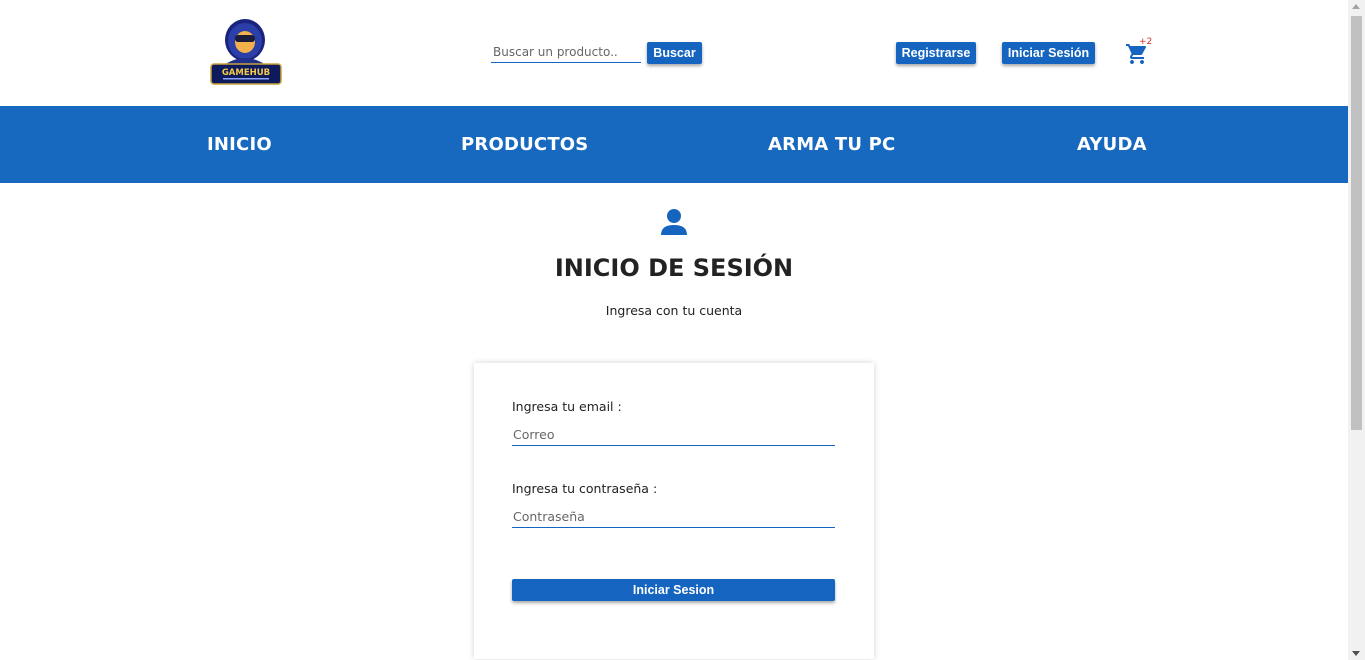 This screenshot has height=660, width=1365. I want to click on scroll-up-icon, so click(1356, 6).